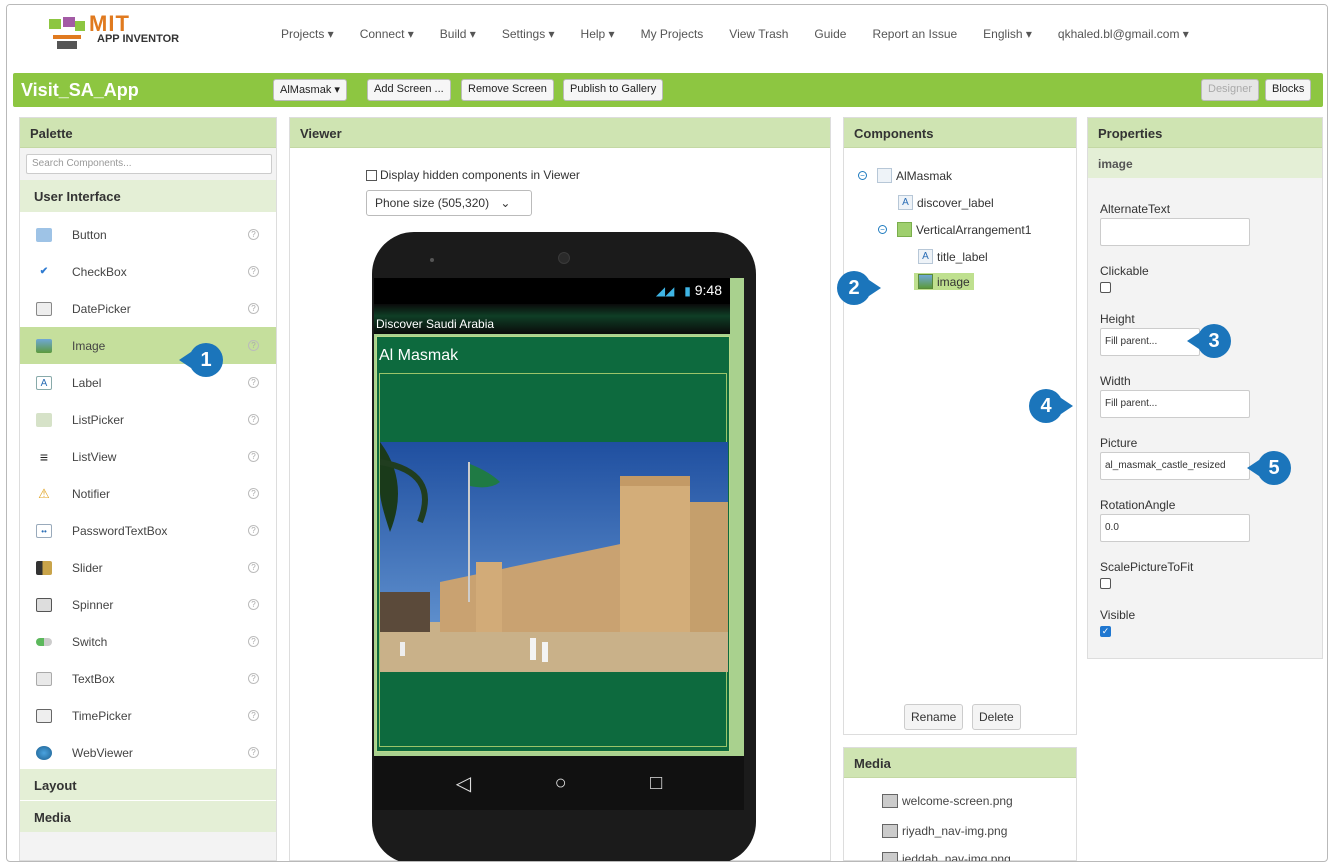 The height and width of the screenshot is (866, 1333). Describe the element at coordinates (1117, 319) in the screenshot. I see `prop-height-label: Height` at that location.